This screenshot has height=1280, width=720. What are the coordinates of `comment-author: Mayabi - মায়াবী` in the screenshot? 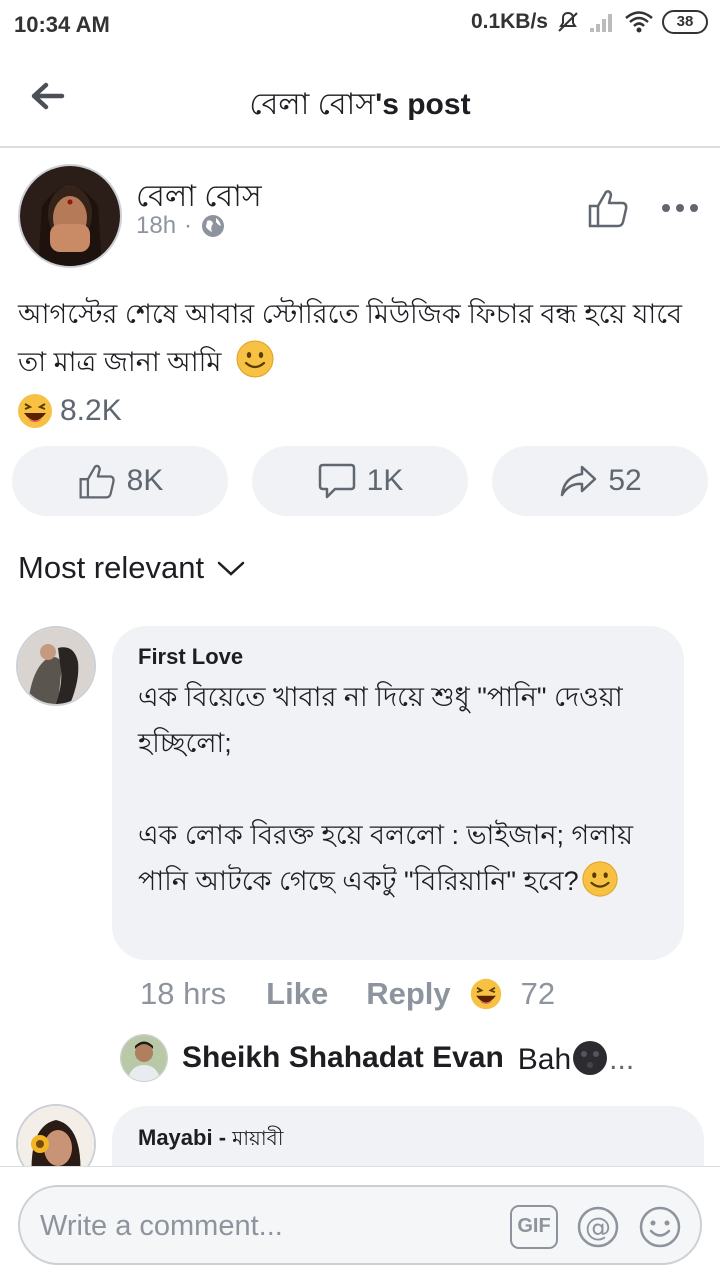 It's located at (408, 1140).